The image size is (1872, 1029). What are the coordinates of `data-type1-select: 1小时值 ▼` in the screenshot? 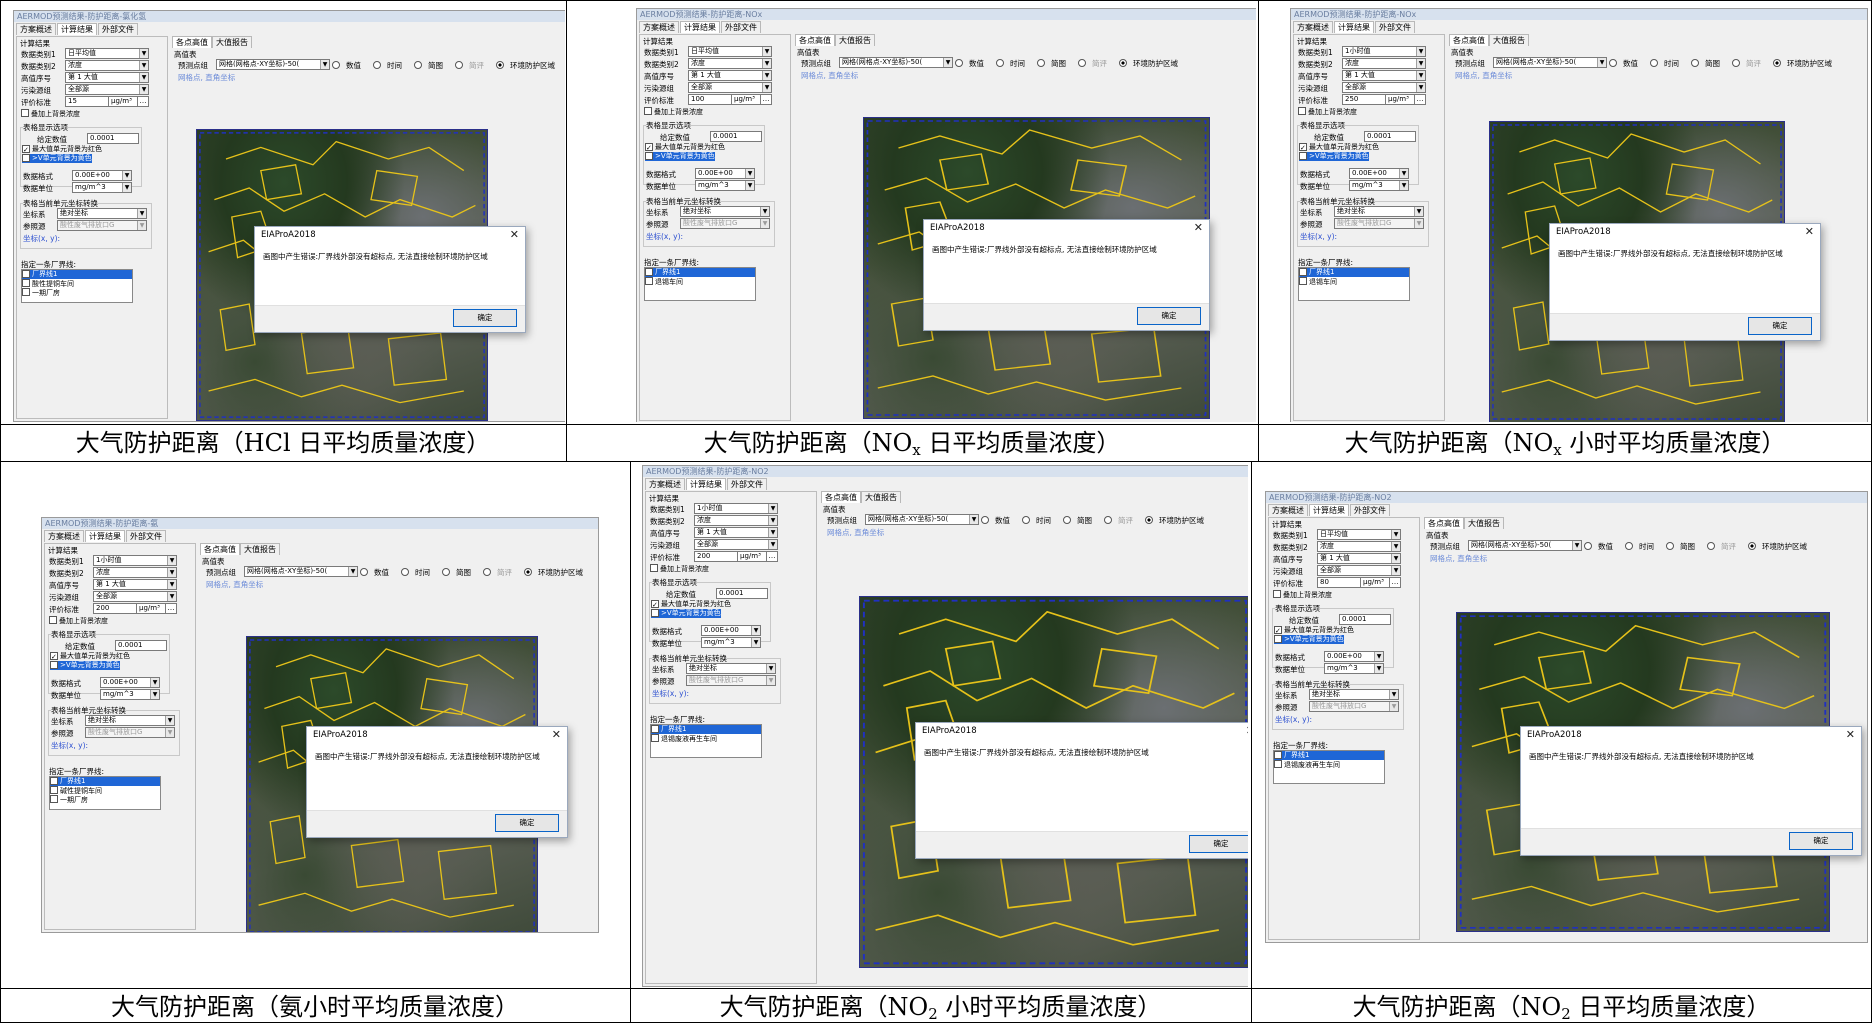 It's located at (135, 560).